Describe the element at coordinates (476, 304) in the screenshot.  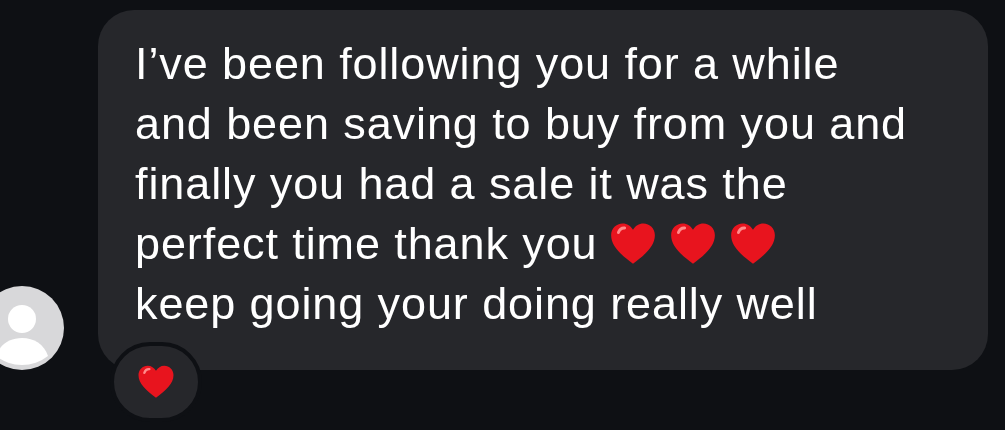
I see `message-text: keep going your doing really well` at that location.